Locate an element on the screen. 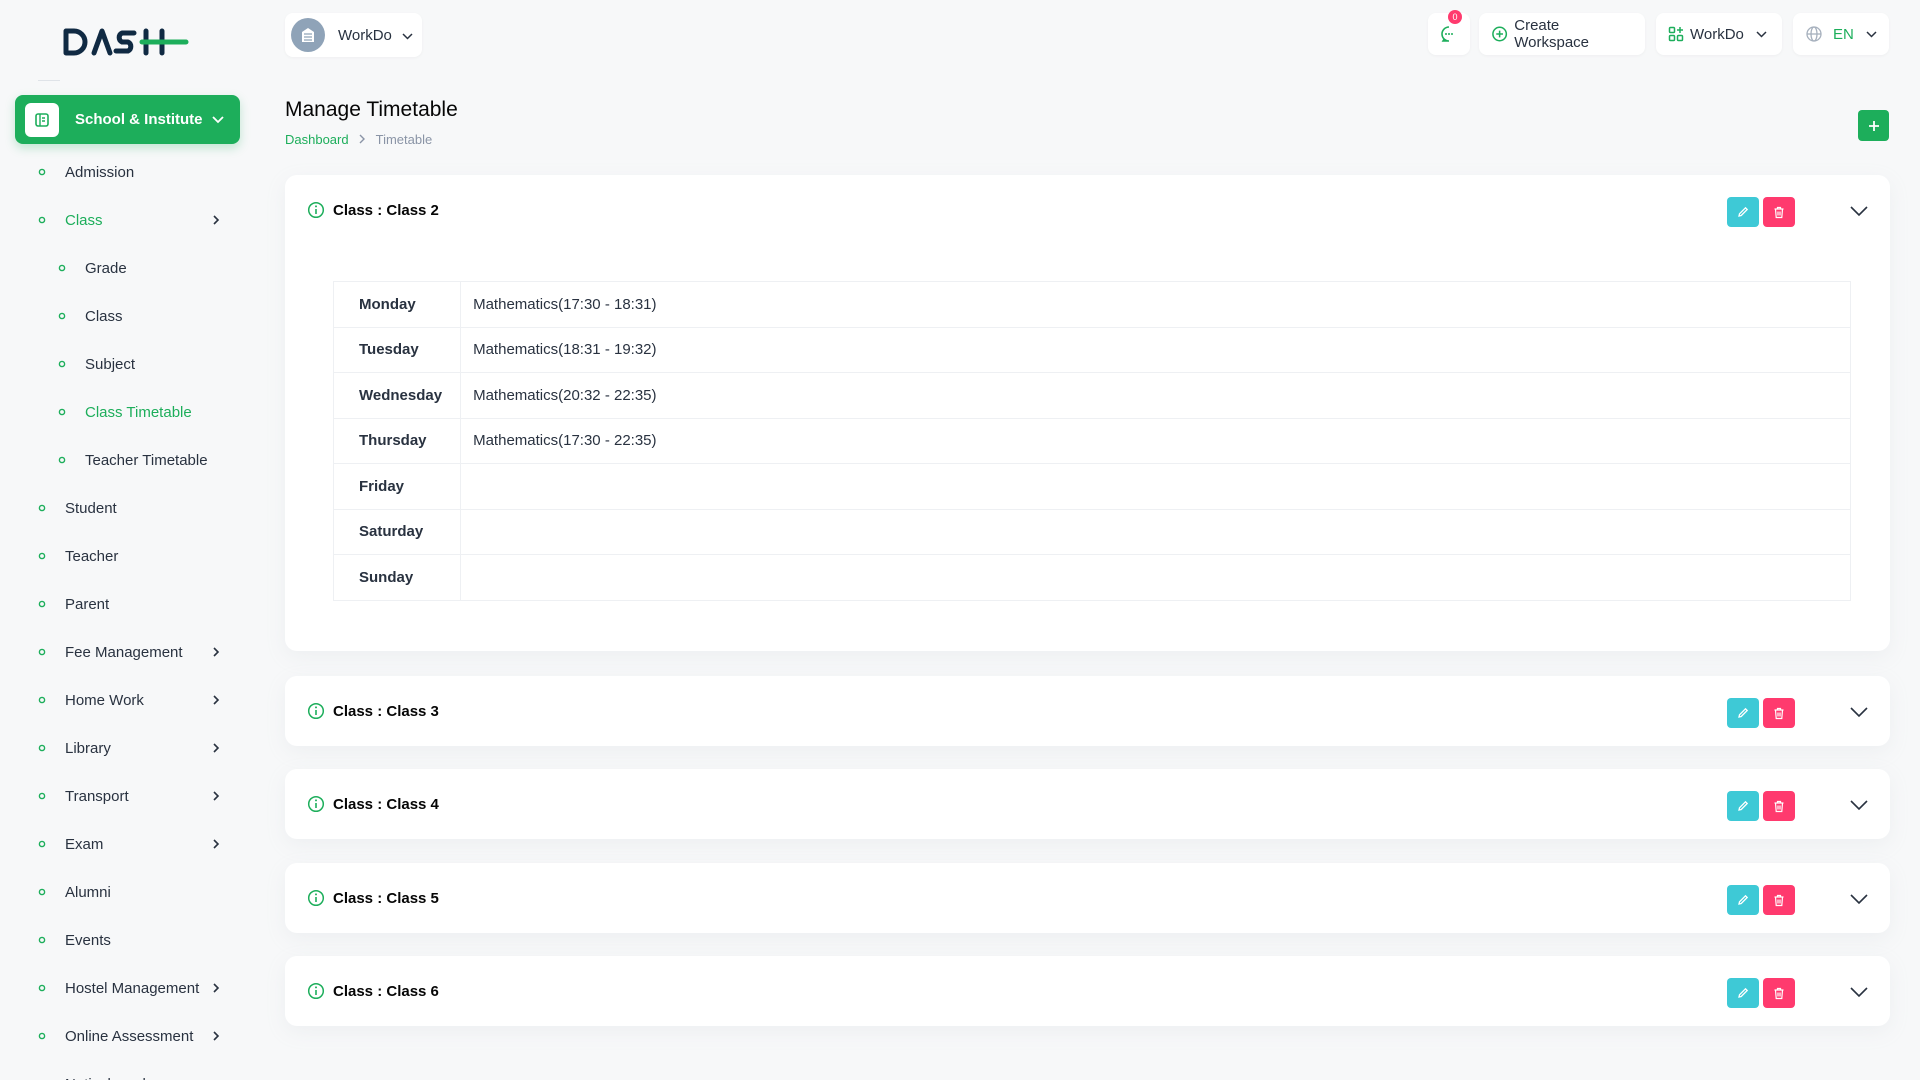 The width and height of the screenshot is (1920, 1080). schedule-cell is located at coordinates (1156, 578).